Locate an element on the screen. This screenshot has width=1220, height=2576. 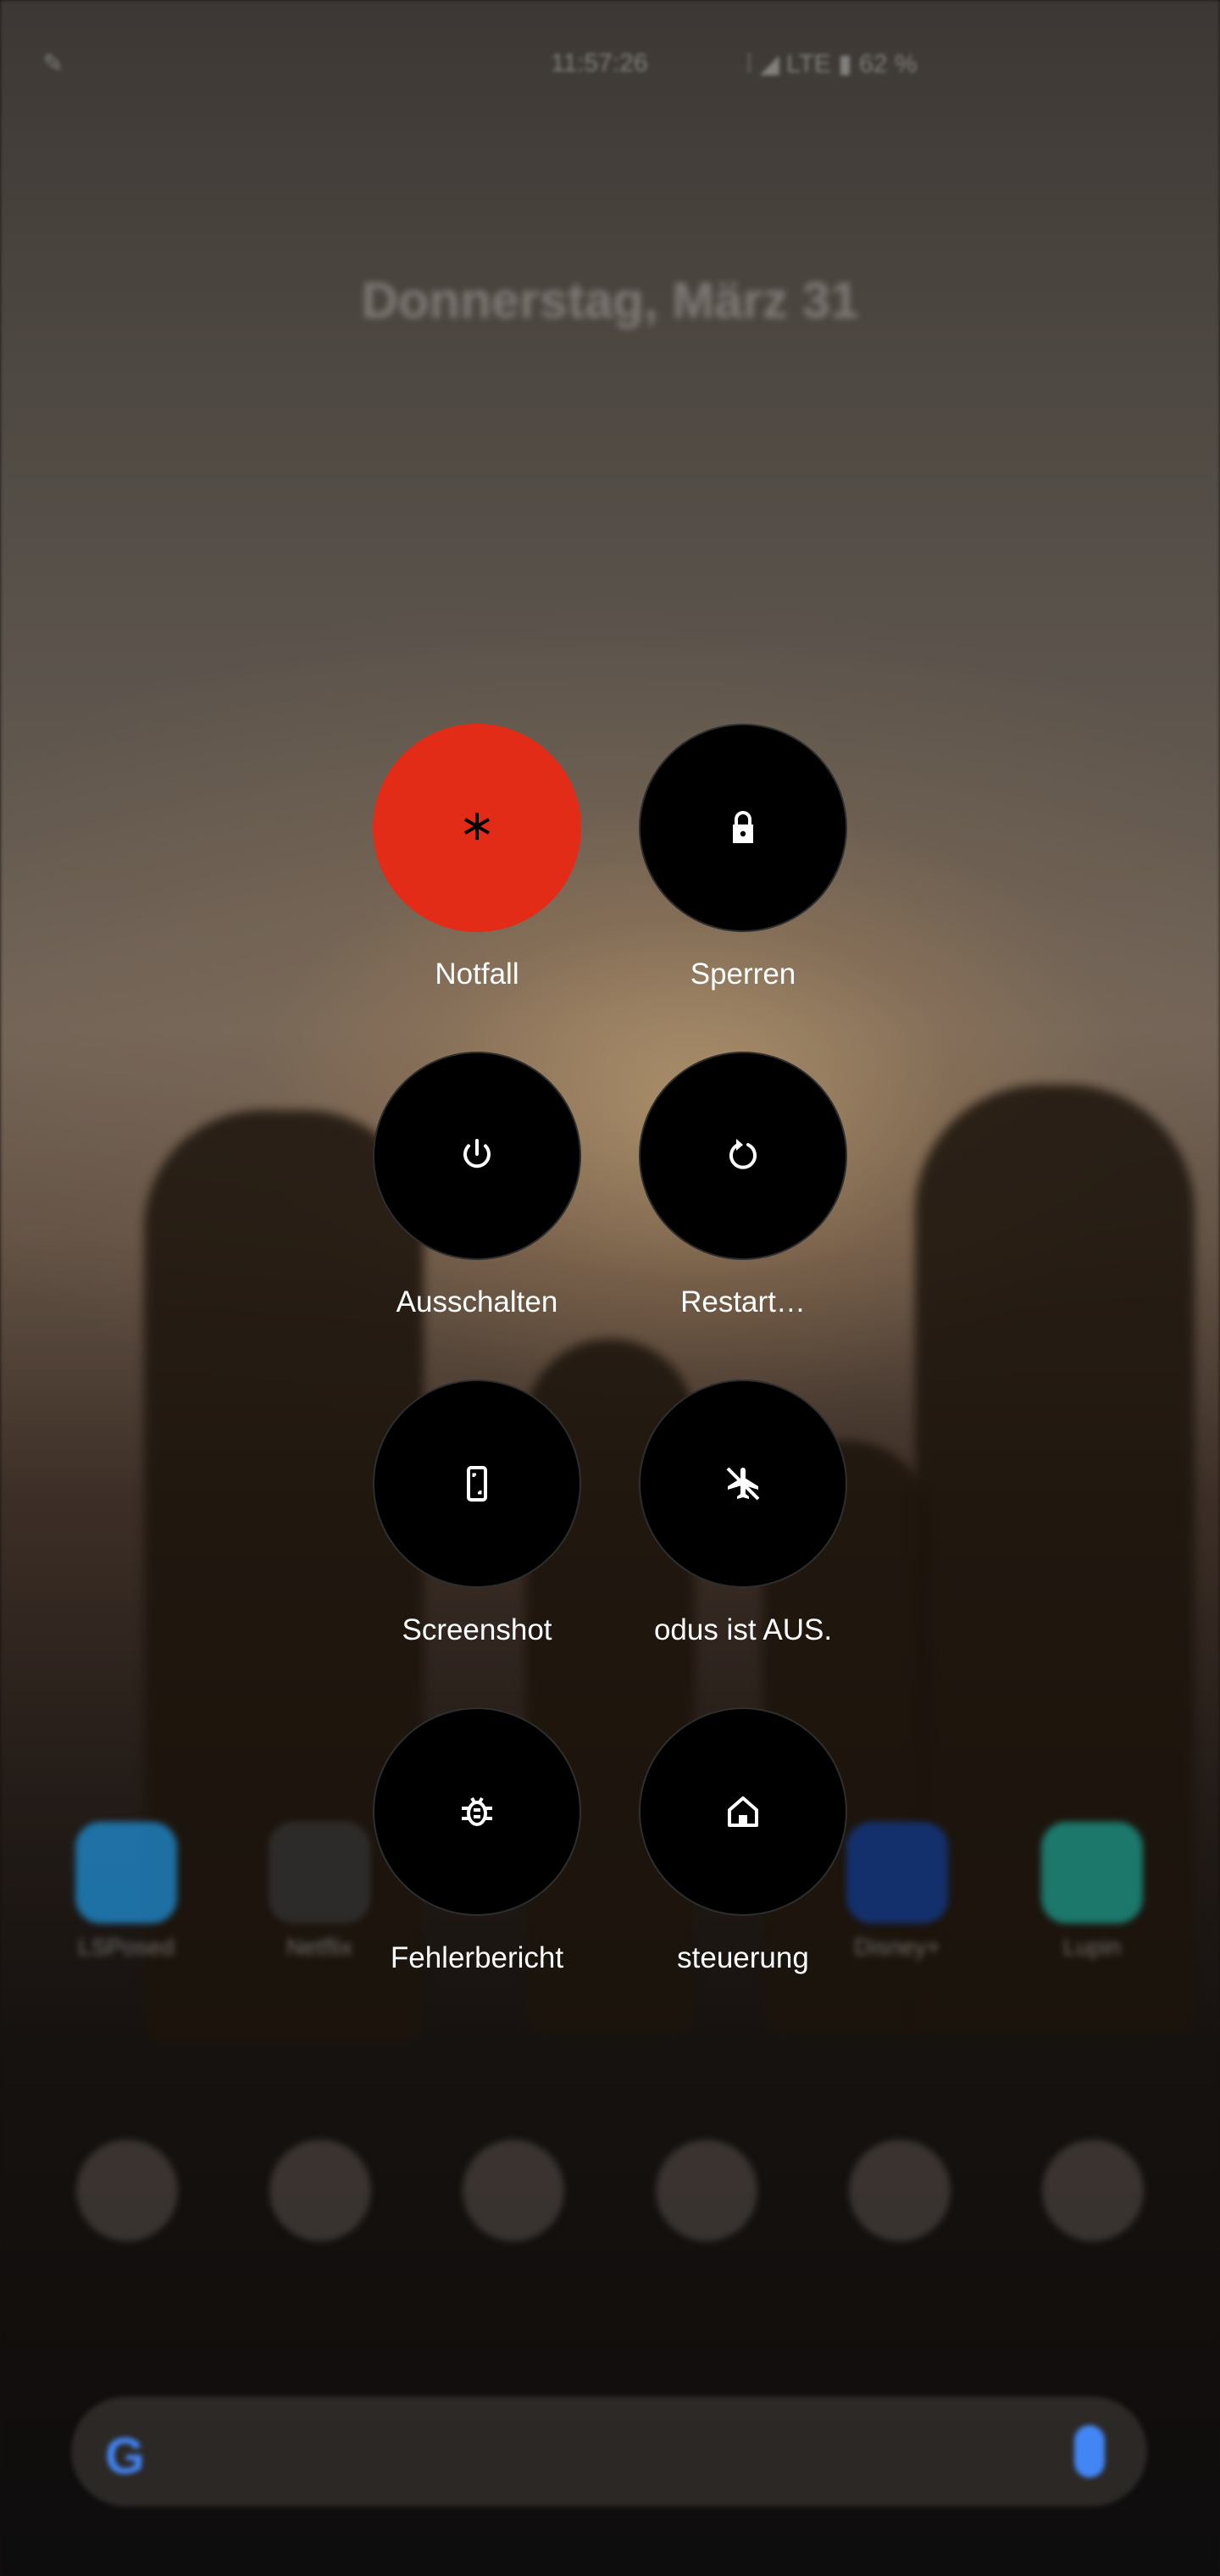
notification-icon: ✎ is located at coordinates (53, 64).